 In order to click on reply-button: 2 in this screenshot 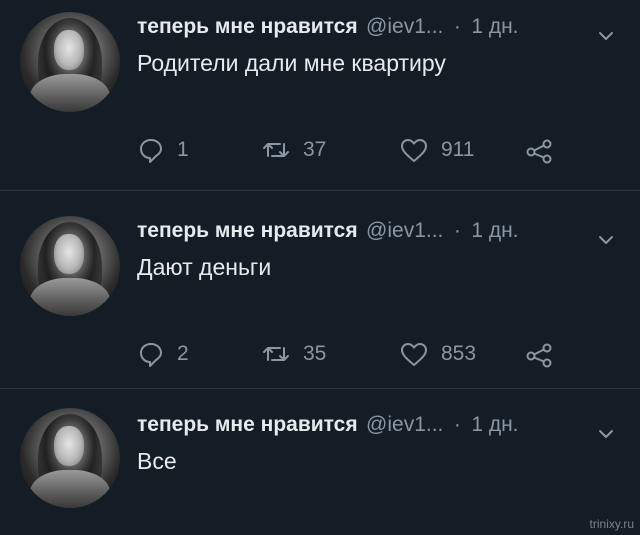, I will do `click(163, 354)`.